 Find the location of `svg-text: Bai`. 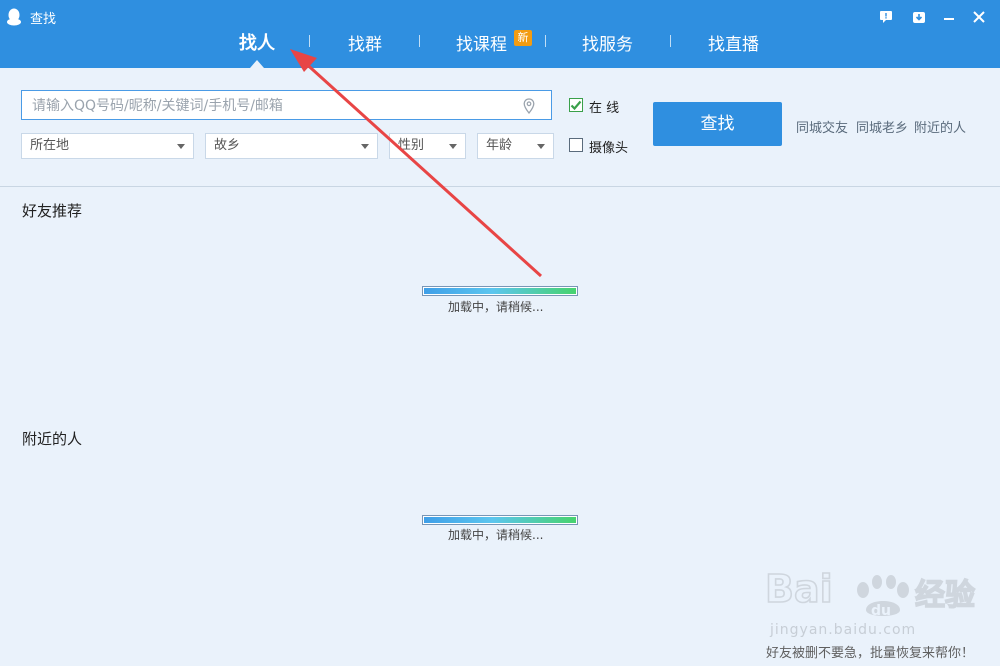

svg-text: Bai is located at coordinates (799, 589).